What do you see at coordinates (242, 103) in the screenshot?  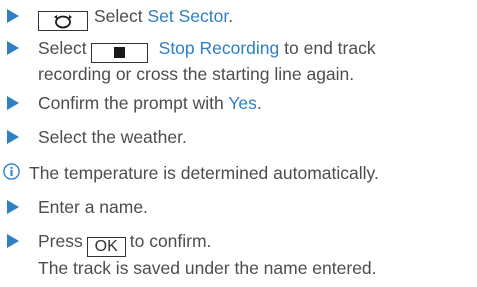 I see `yes-link: Yes` at bounding box center [242, 103].